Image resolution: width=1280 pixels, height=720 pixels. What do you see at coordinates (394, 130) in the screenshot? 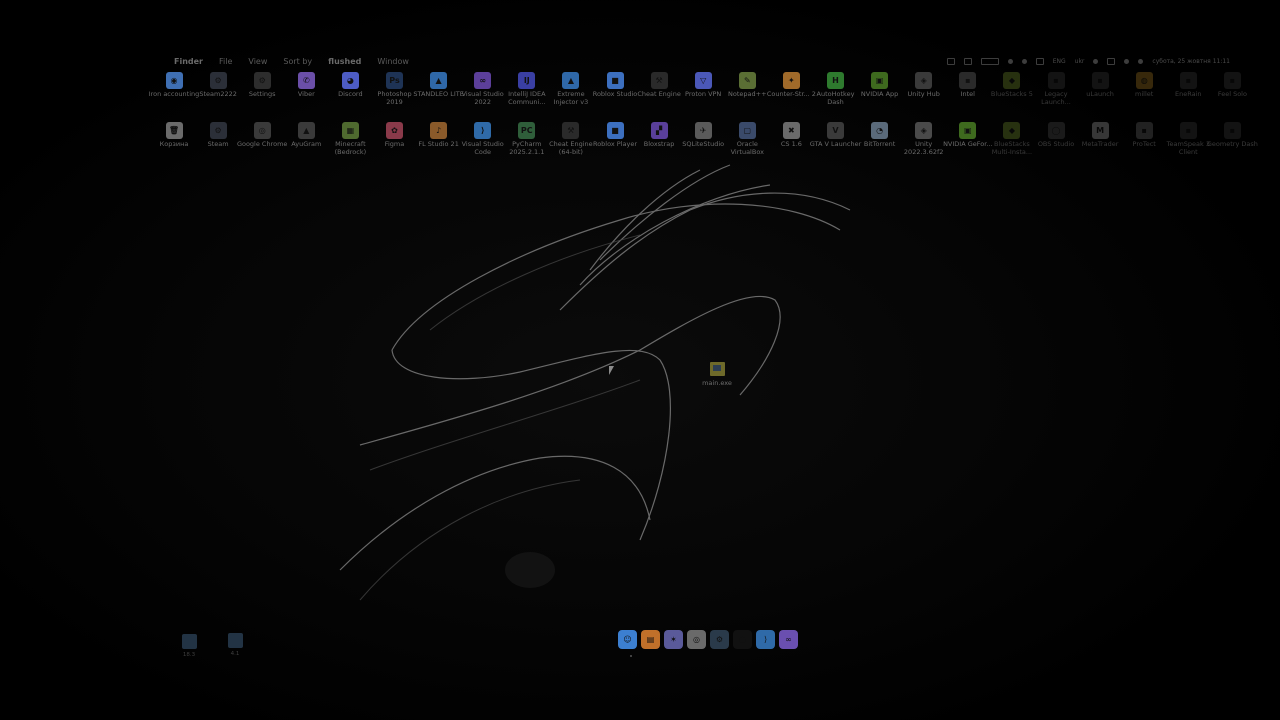
I see `app-icon: ✿` at bounding box center [394, 130].